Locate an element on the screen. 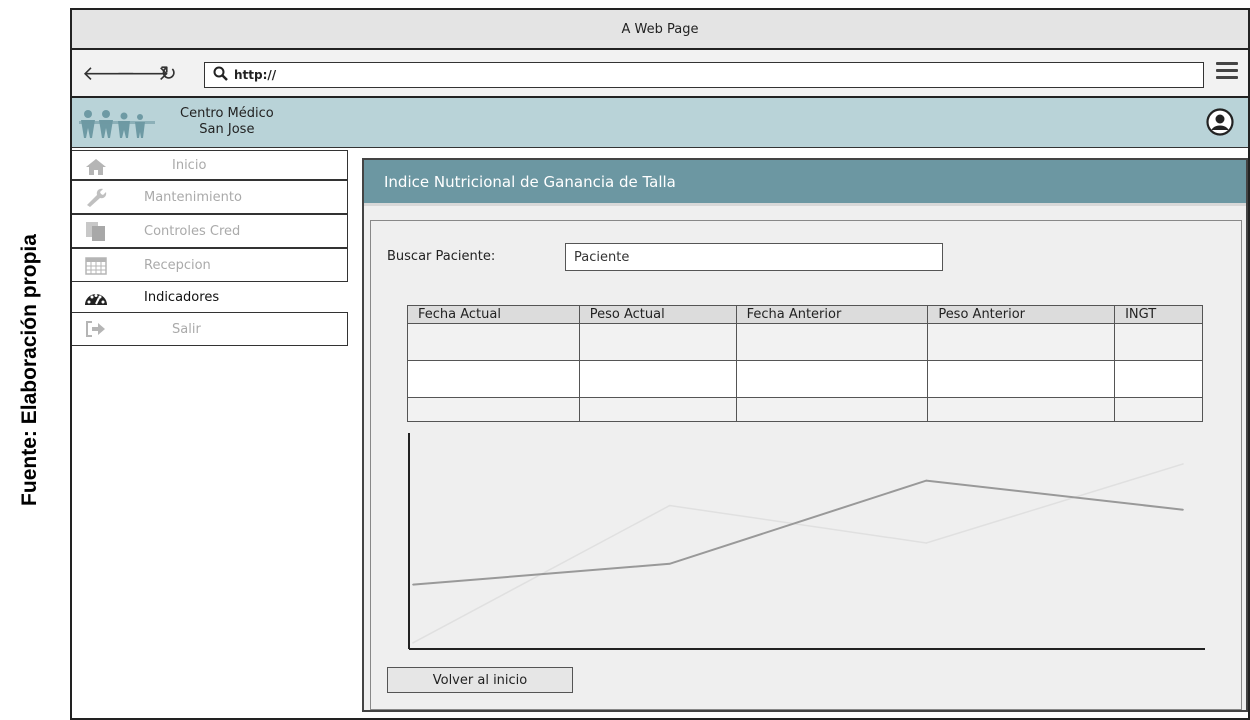 This screenshot has height=720, width=1250. address-bar: 🡐 🡒 ↻ http:// is located at coordinates (660, 74).